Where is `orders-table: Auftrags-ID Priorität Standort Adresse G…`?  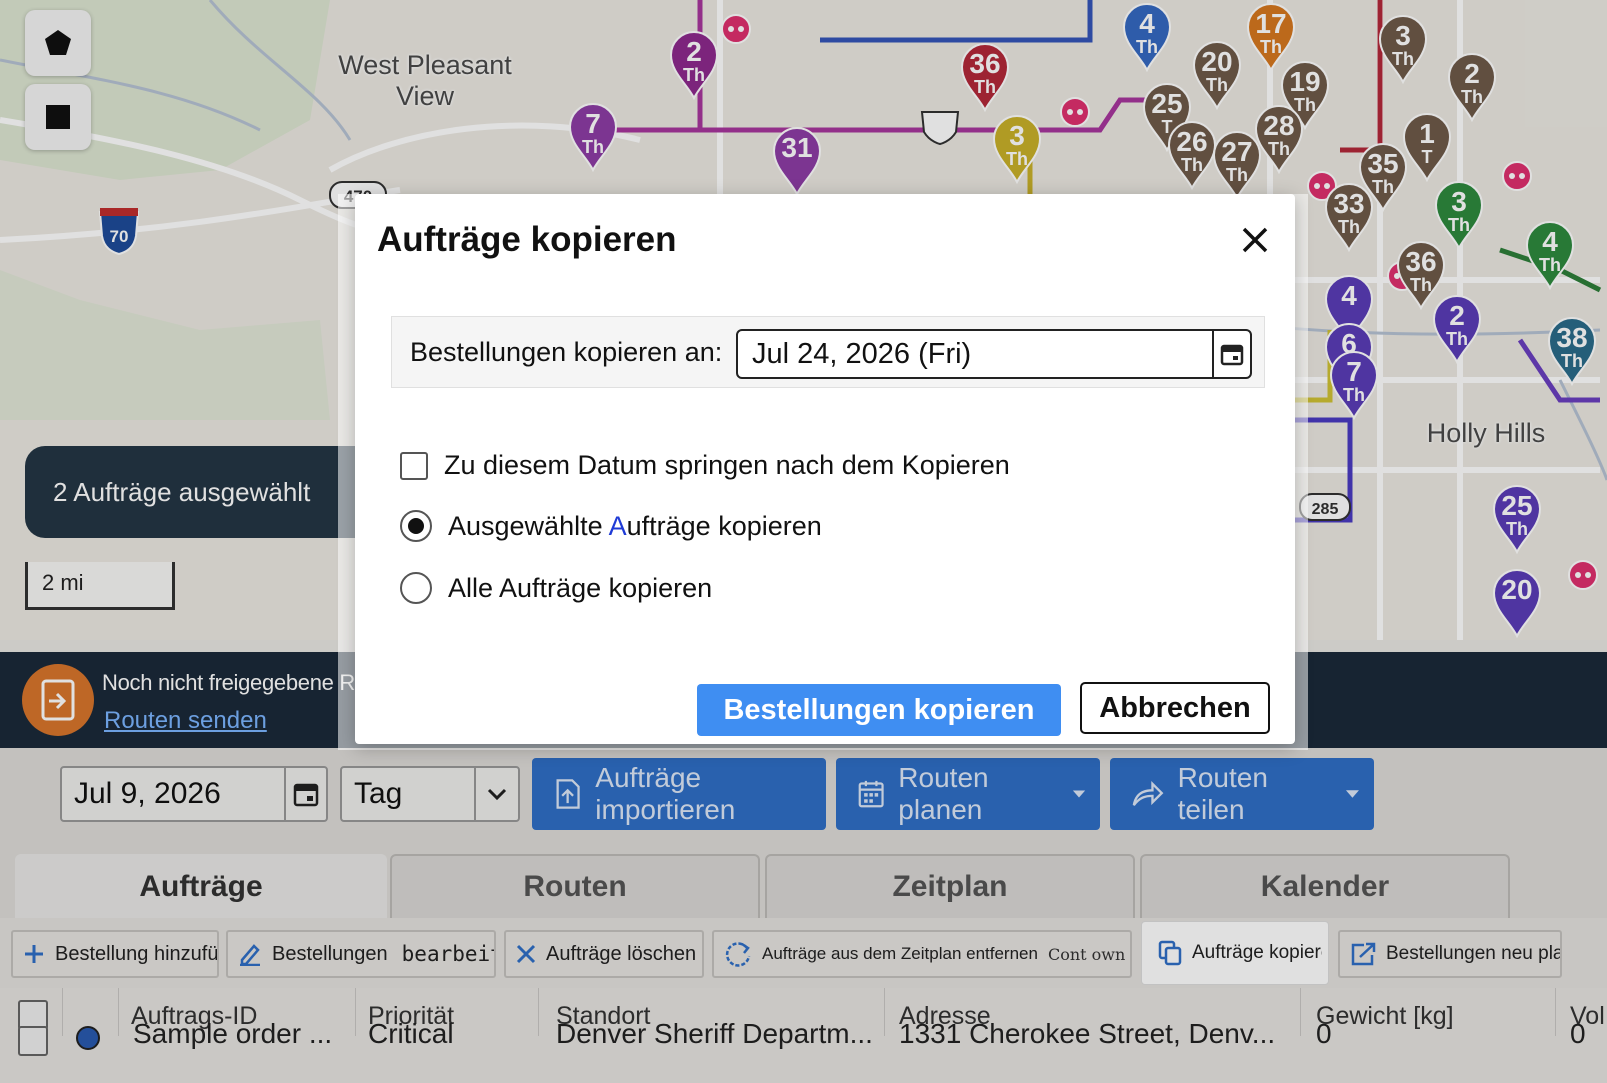 orders-table: Auftrags-ID Priorität Standort Adresse G… is located at coordinates (803, 1035).